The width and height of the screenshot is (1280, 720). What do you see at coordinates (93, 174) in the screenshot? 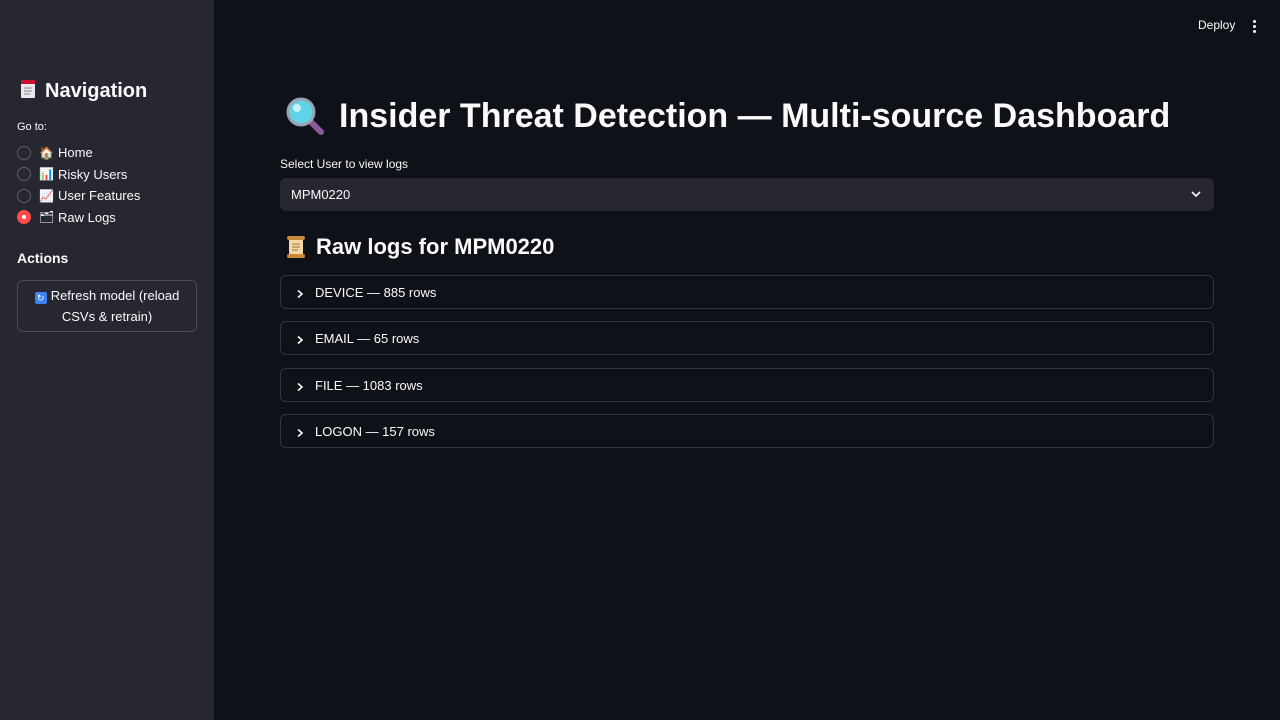
I see `nav-item-label: Risky Users` at bounding box center [93, 174].